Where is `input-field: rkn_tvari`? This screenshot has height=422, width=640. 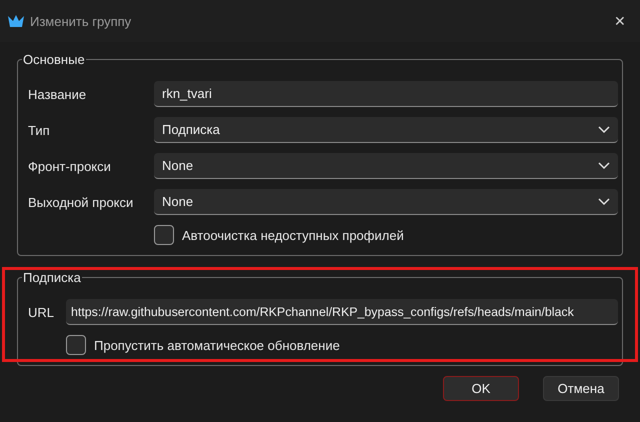 input-field: rkn_tvari is located at coordinates (386, 94).